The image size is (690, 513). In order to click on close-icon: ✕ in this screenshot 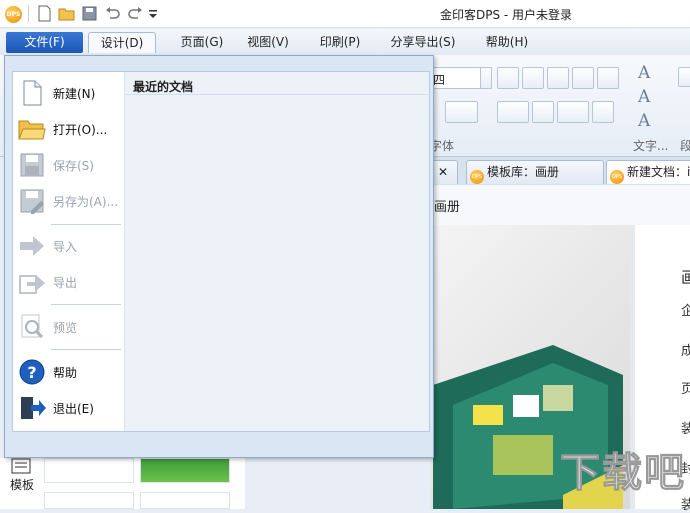, I will do `click(443, 172)`.